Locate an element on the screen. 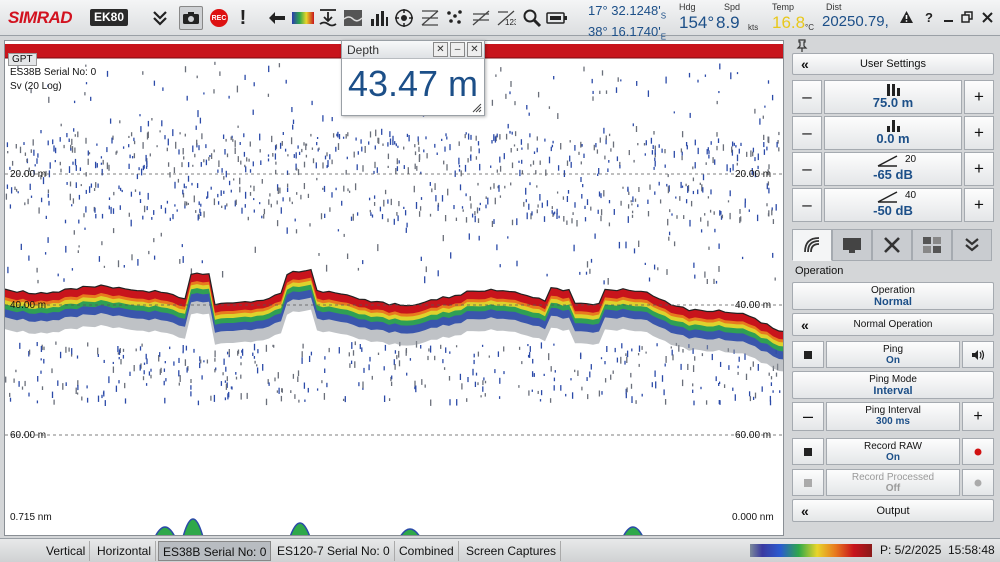 This screenshot has width=1000, height=562. operation-button: Operation Normal is located at coordinates (893, 296).